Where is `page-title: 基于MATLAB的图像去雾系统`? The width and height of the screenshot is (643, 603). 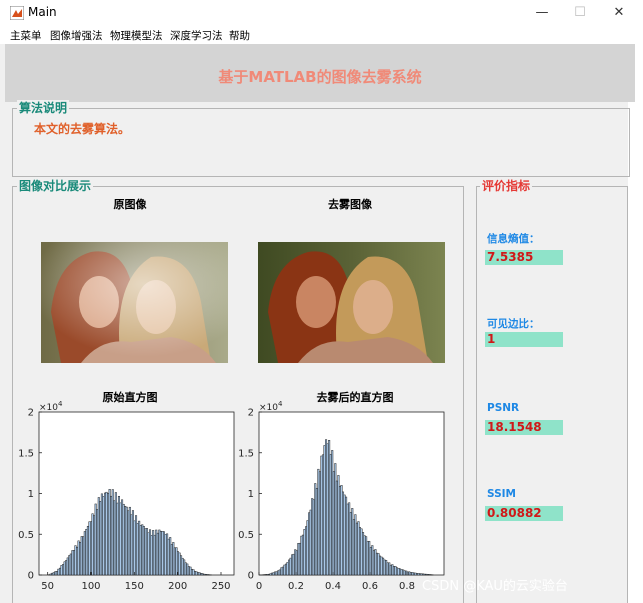 page-title: 基于MATLAB的图像去雾系统 is located at coordinates (320, 77).